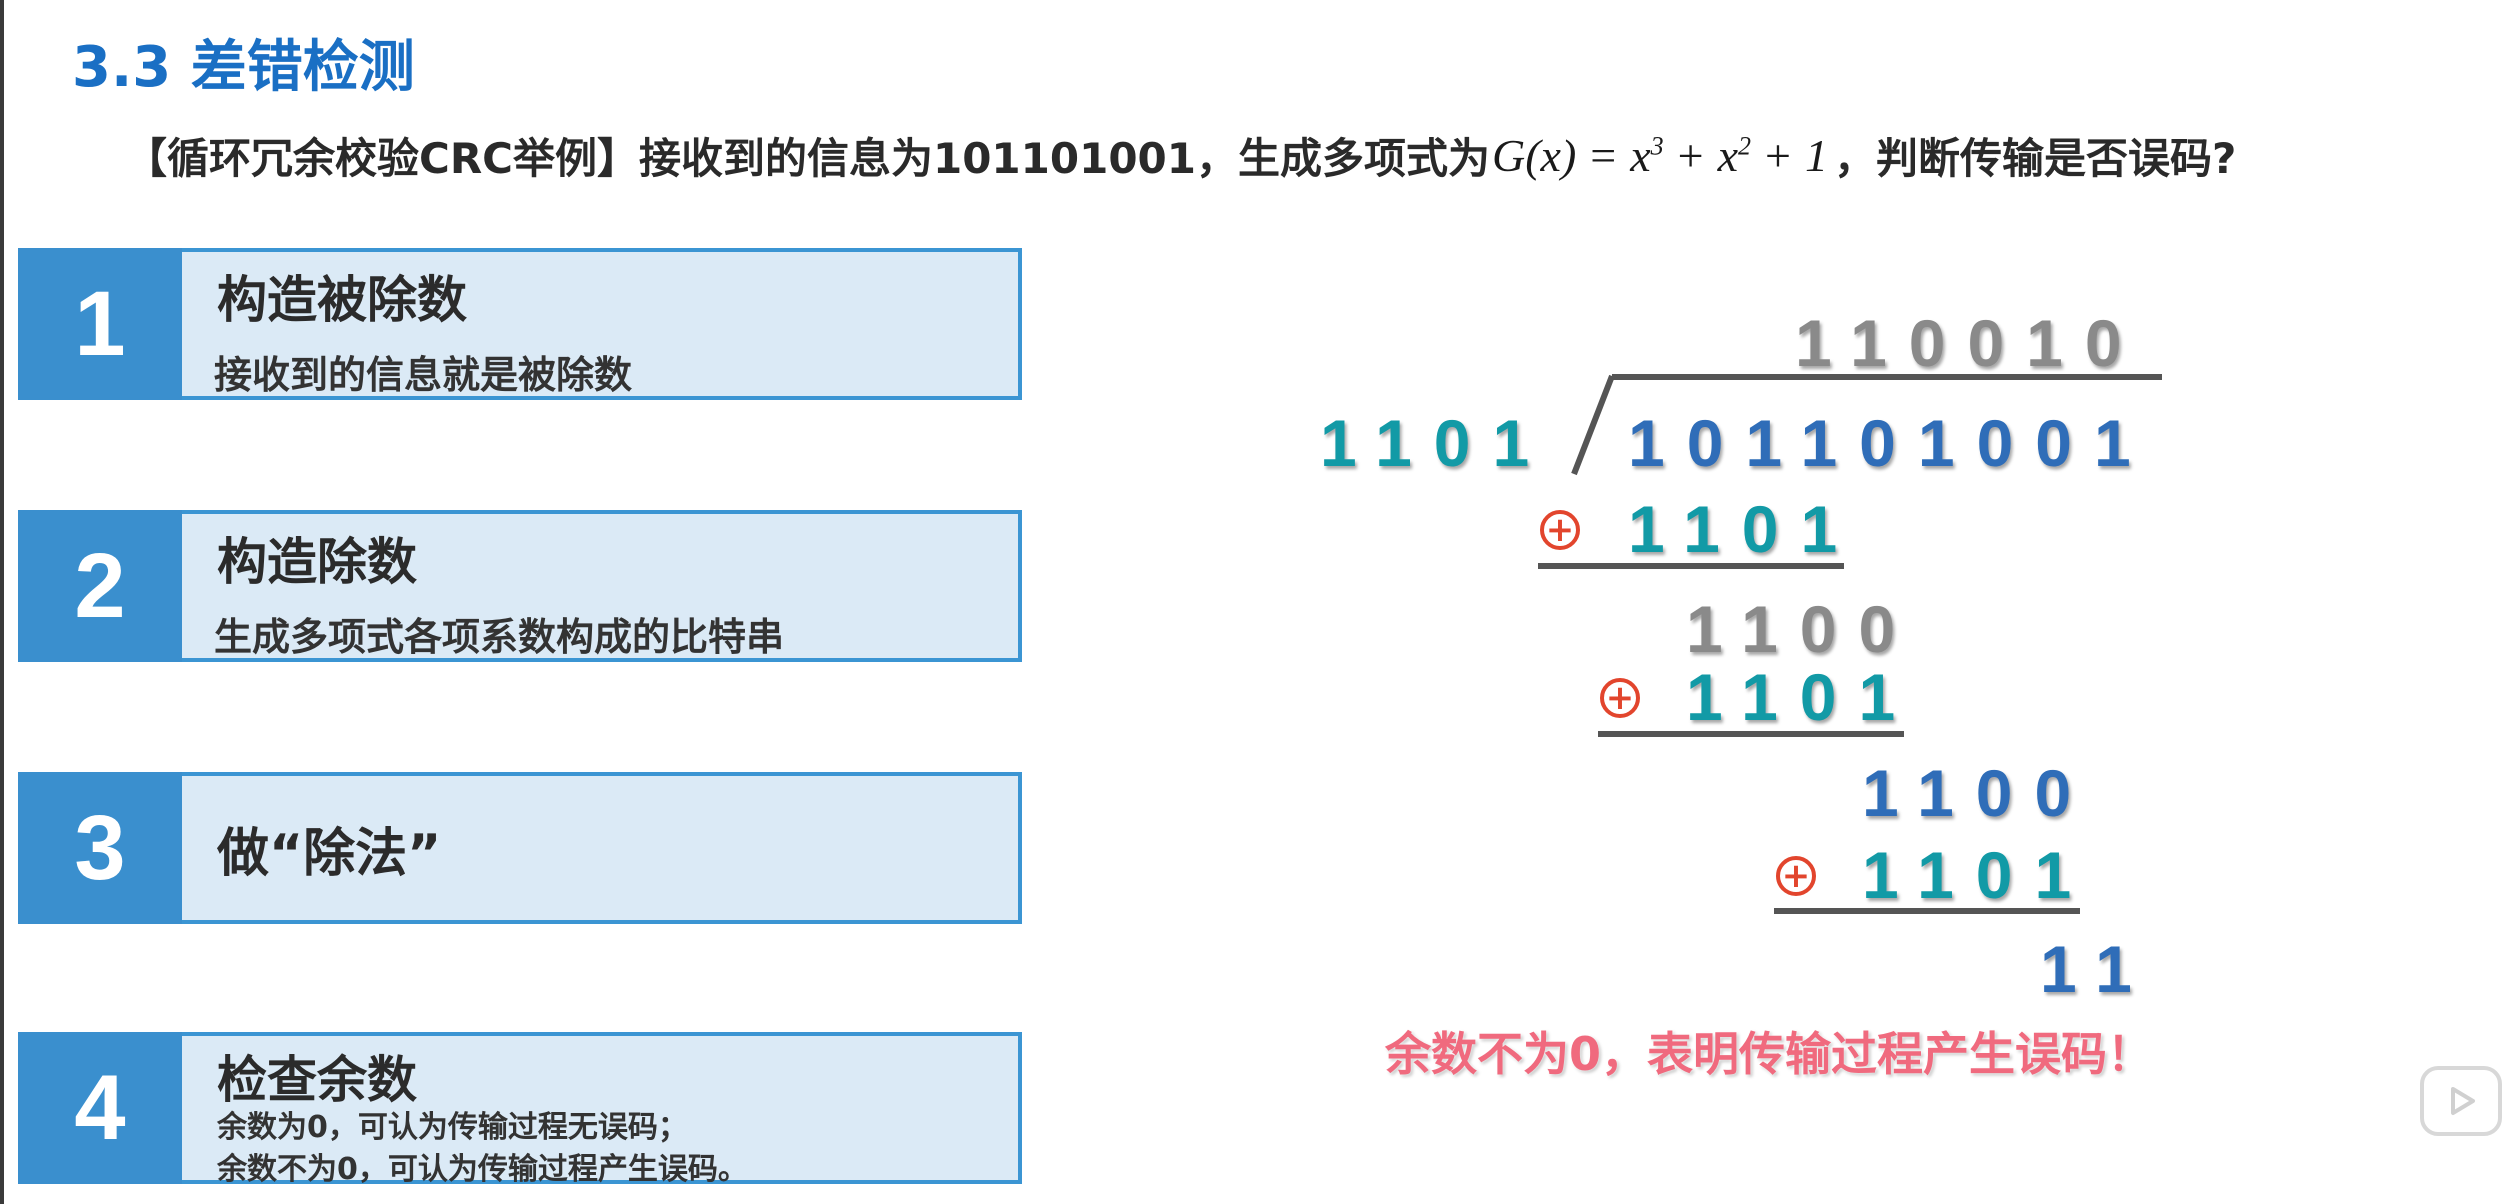 This screenshot has width=2517, height=1204. I want to click on step-card-3: 3 做“除法”, so click(520, 848).